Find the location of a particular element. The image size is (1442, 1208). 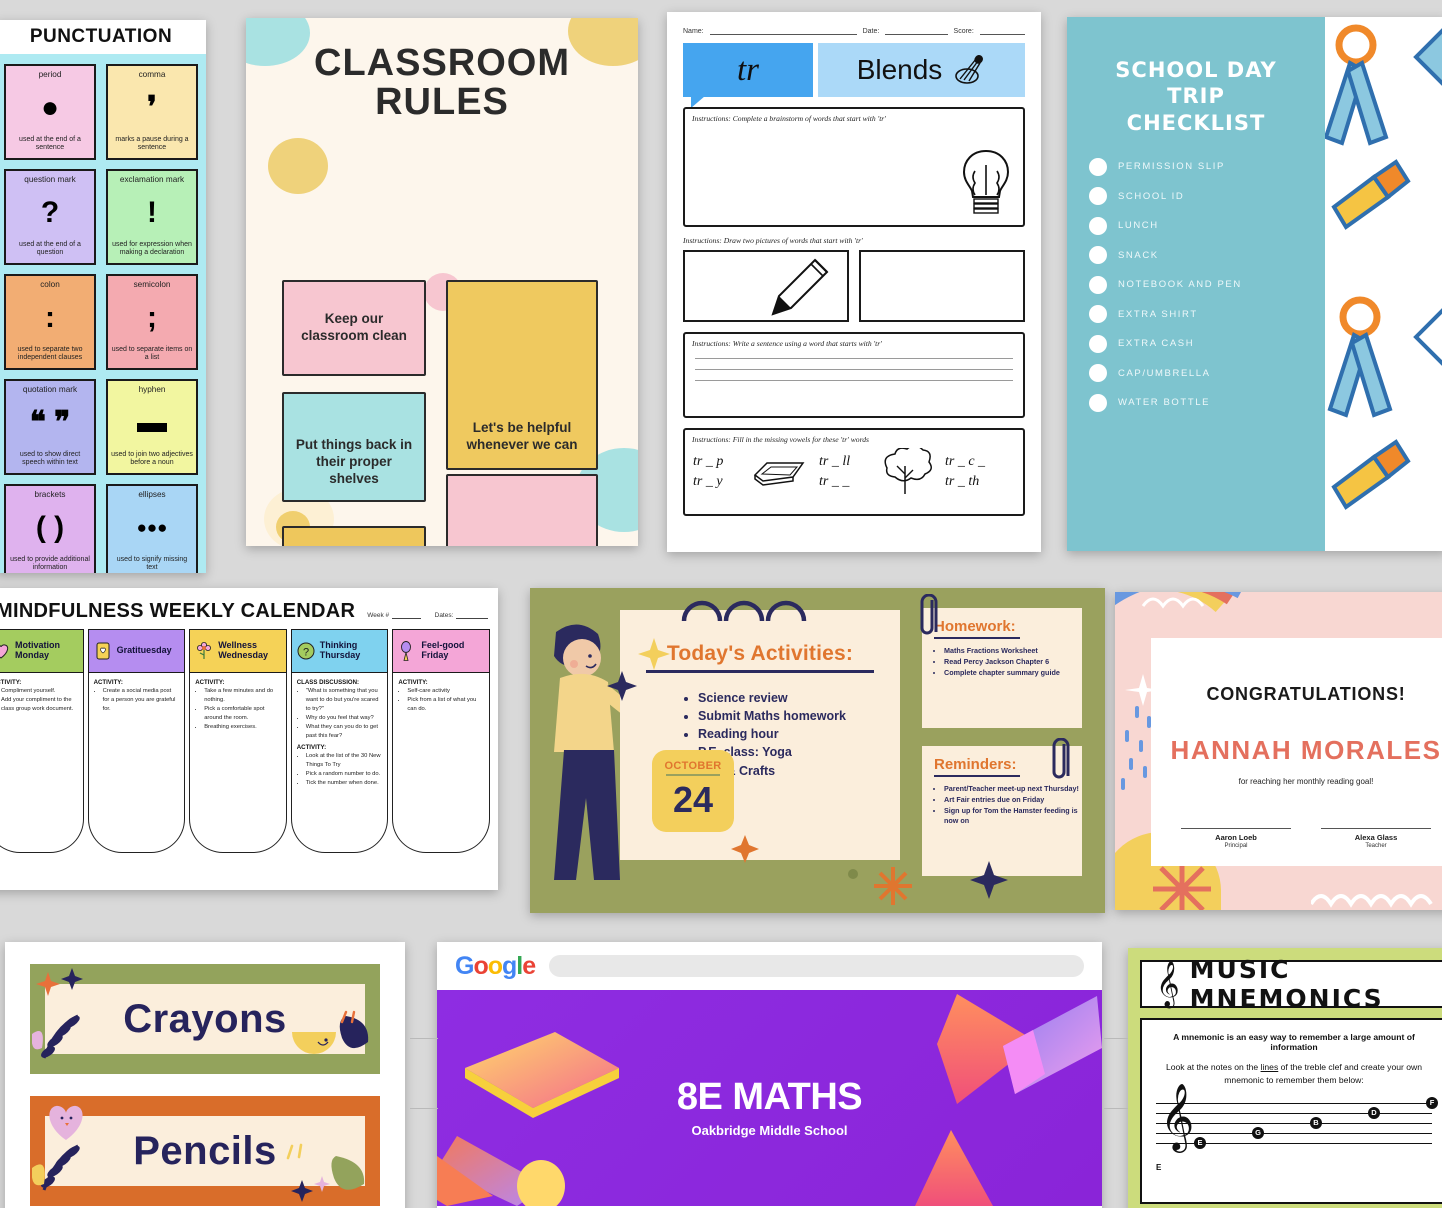

checklist-item: LUNCH is located at coordinates (1207, 225).